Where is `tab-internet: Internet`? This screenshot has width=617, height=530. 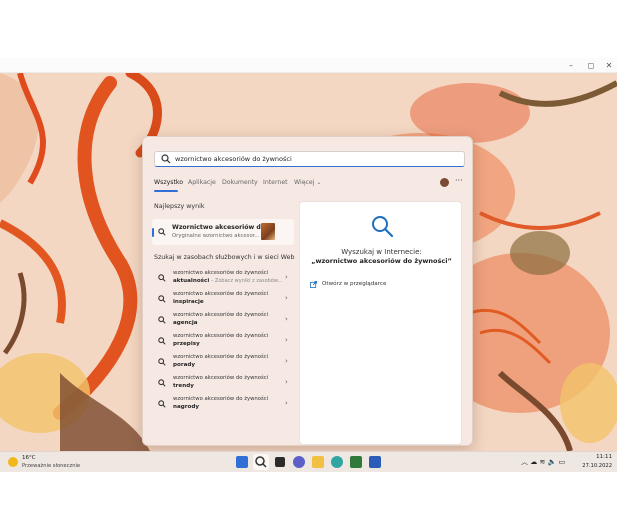
tab-internet: Internet is located at coordinates (275, 182).